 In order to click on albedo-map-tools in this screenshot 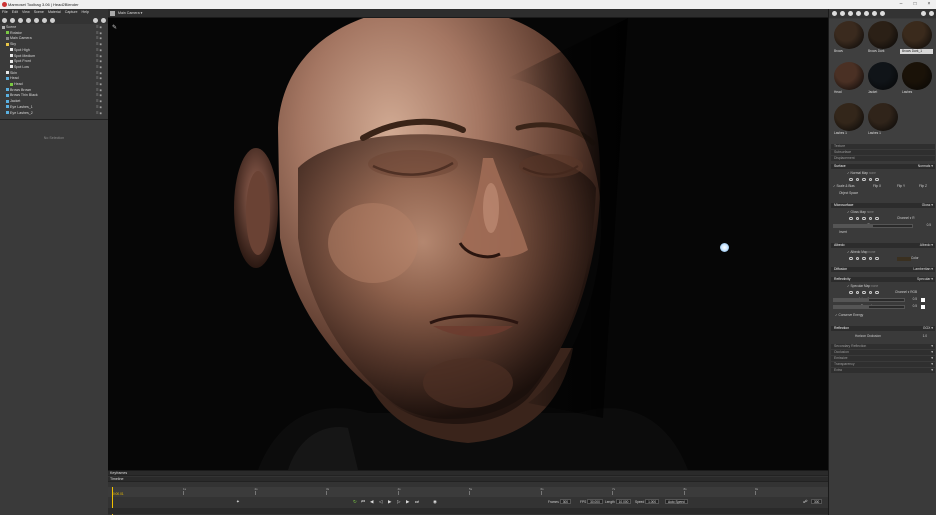, I will do `click(864, 258)`.